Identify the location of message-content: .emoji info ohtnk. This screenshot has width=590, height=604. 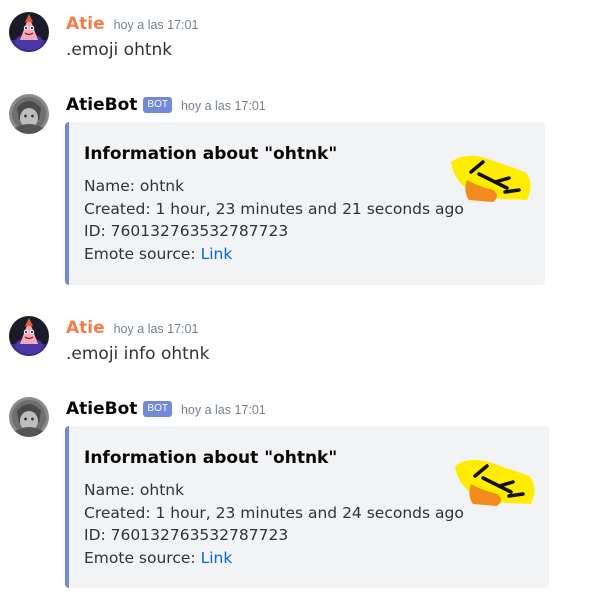
(138, 354).